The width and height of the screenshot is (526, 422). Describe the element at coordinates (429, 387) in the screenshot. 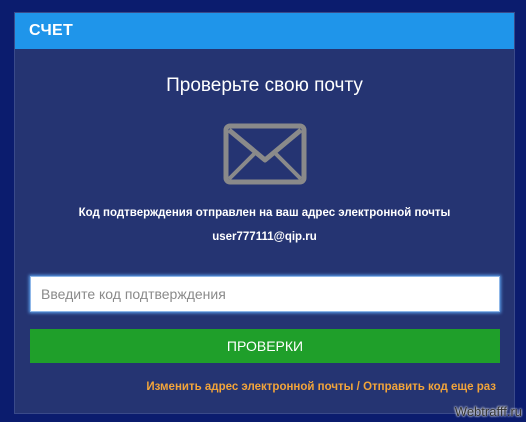

I see `resend-code-link: Отправить код еще раз` at that location.